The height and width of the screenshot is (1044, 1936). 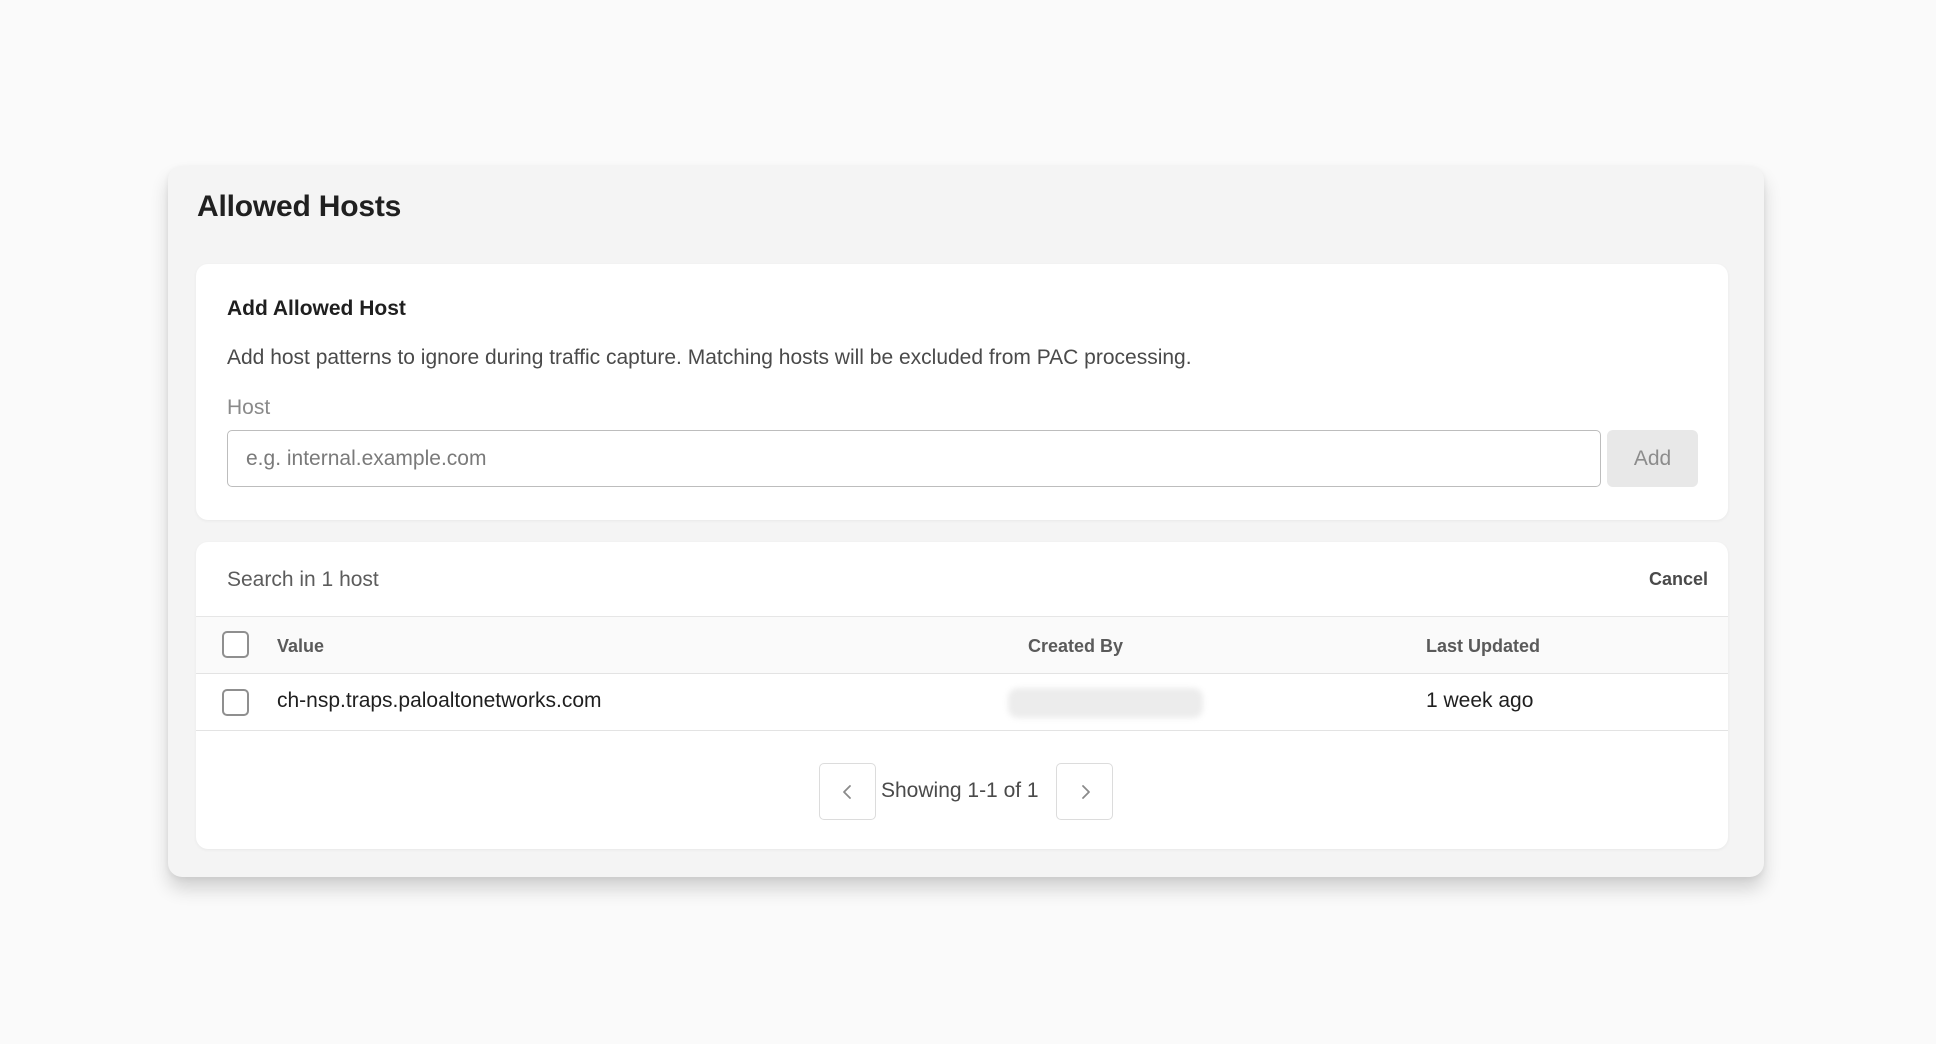 I want to click on host-field-label: Host, so click(x=249, y=407).